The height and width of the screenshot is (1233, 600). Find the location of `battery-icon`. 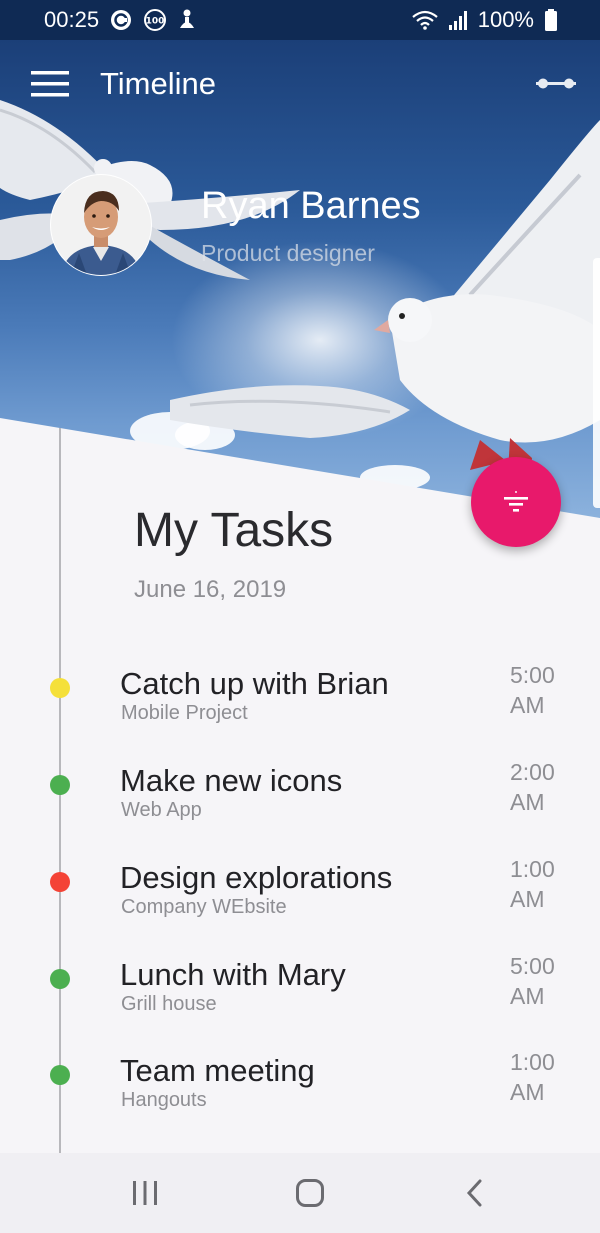

battery-icon is located at coordinates (551, 20).